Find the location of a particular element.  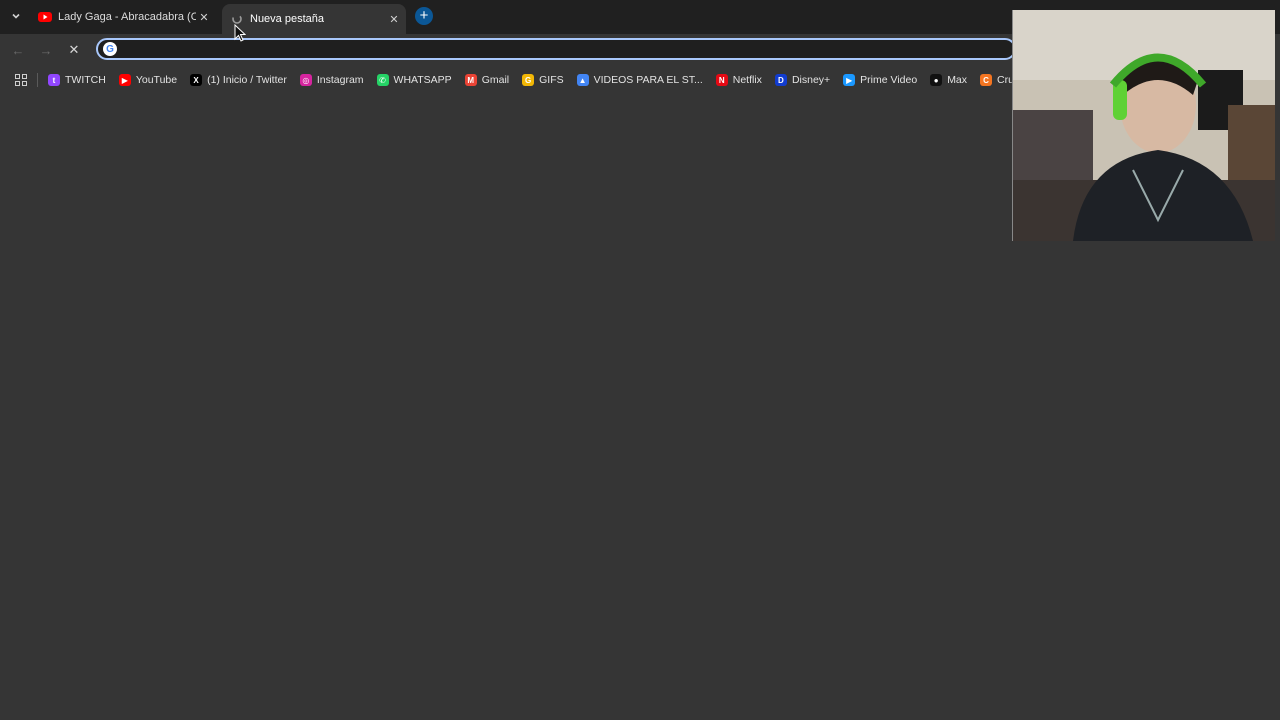

bookmark-label: YouTube is located at coordinates (156, 80).